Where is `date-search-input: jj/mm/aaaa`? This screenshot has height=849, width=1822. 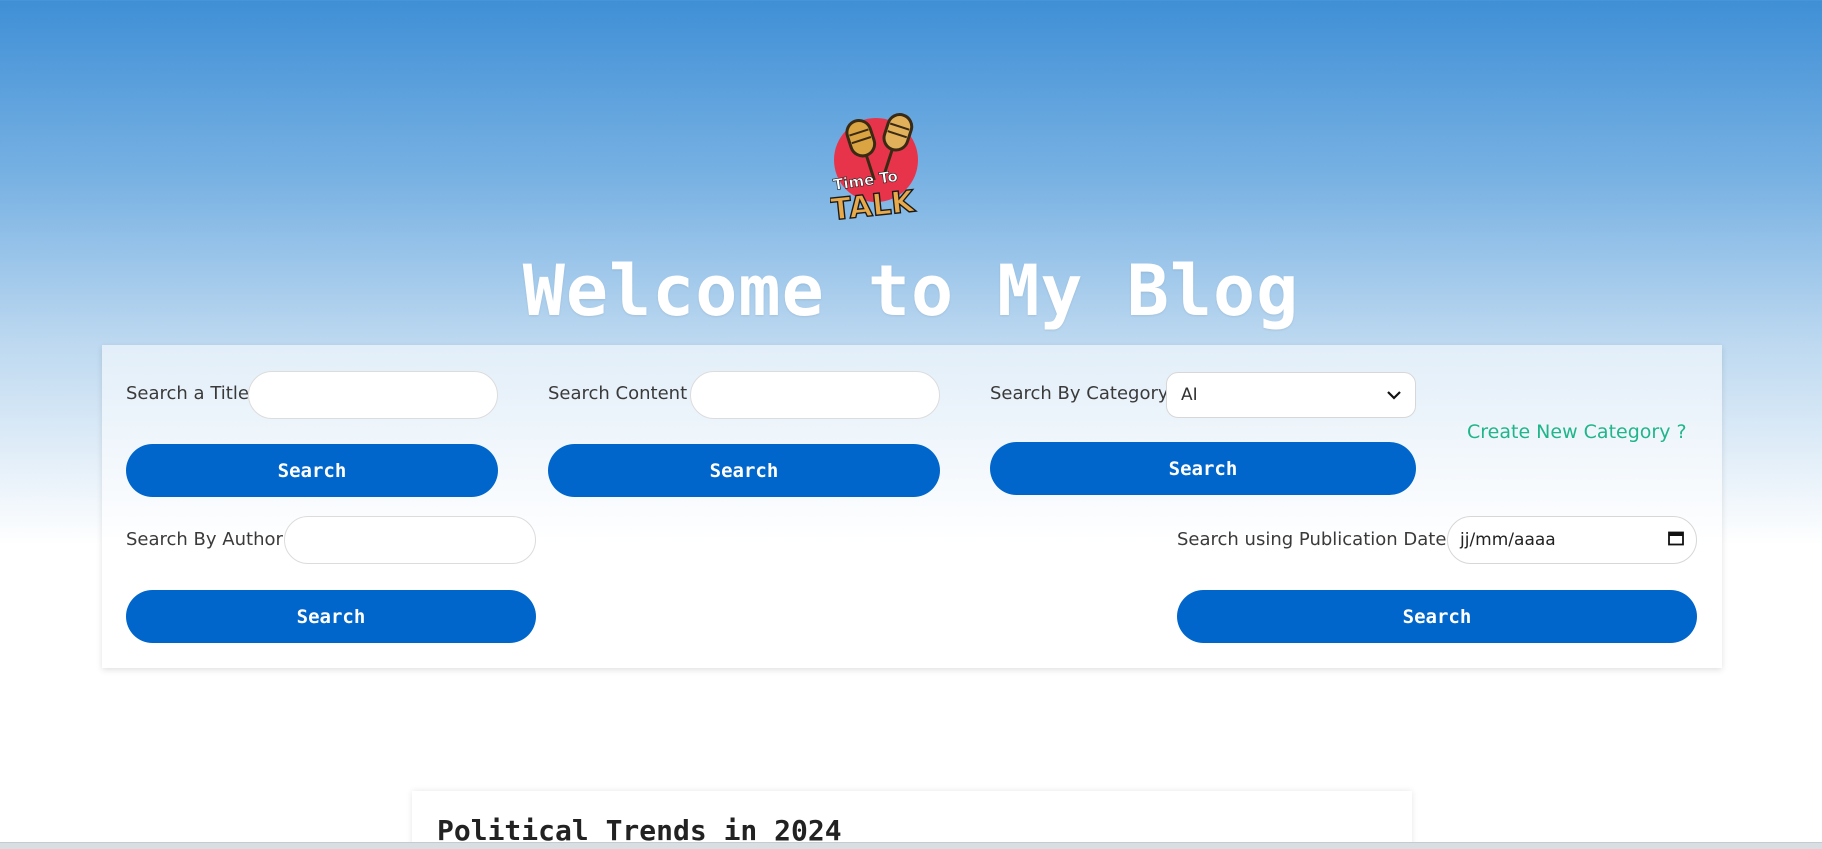 date-search-input: jj/mm/aaaa is located at coordinates (1572, 540).